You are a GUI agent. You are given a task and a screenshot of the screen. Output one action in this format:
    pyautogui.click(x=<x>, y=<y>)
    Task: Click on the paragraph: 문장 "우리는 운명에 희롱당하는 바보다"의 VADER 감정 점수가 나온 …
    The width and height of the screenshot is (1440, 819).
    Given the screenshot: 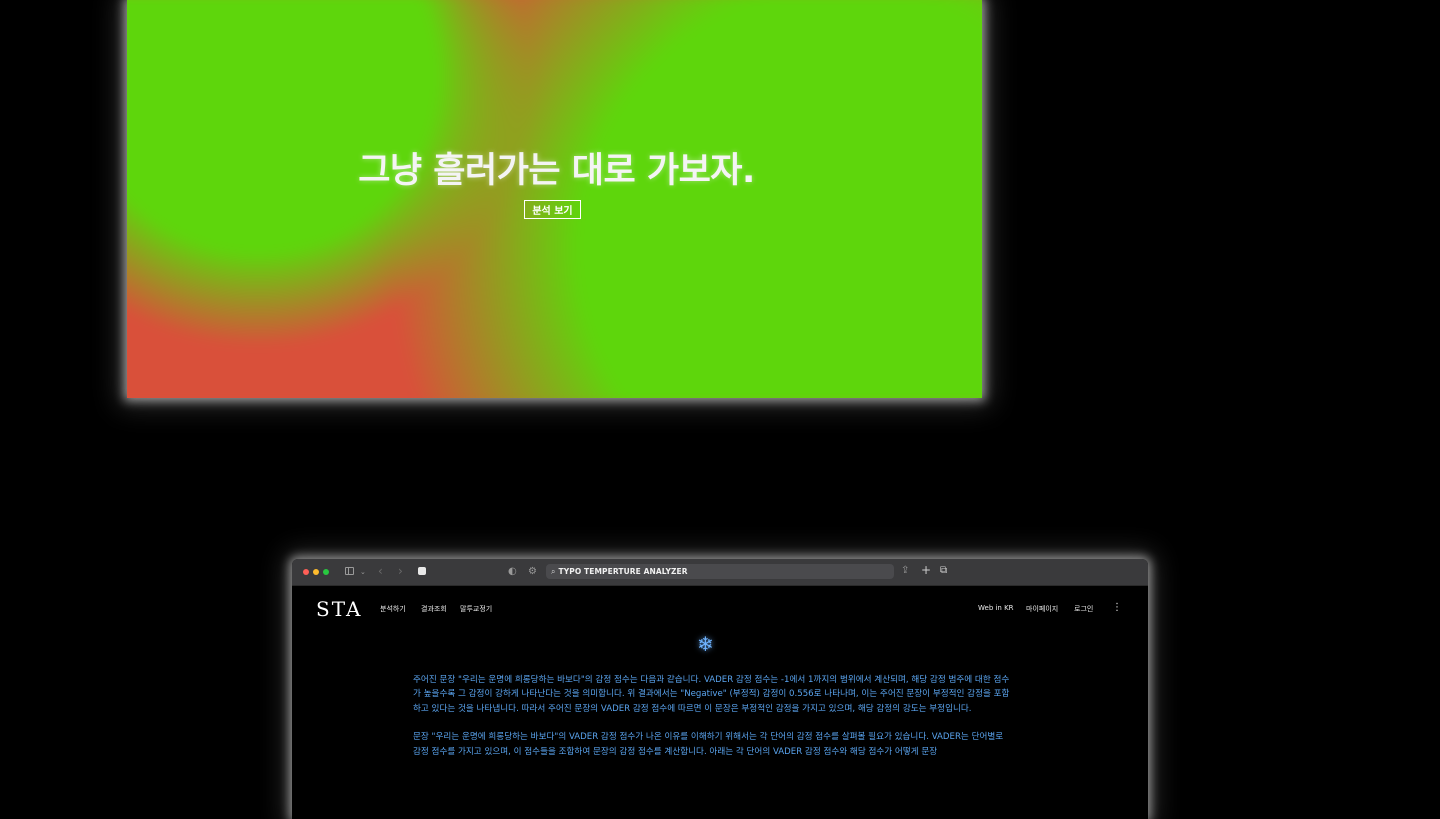 What is the action you would take?
    pyautogui.click(x=708, y=744)
    